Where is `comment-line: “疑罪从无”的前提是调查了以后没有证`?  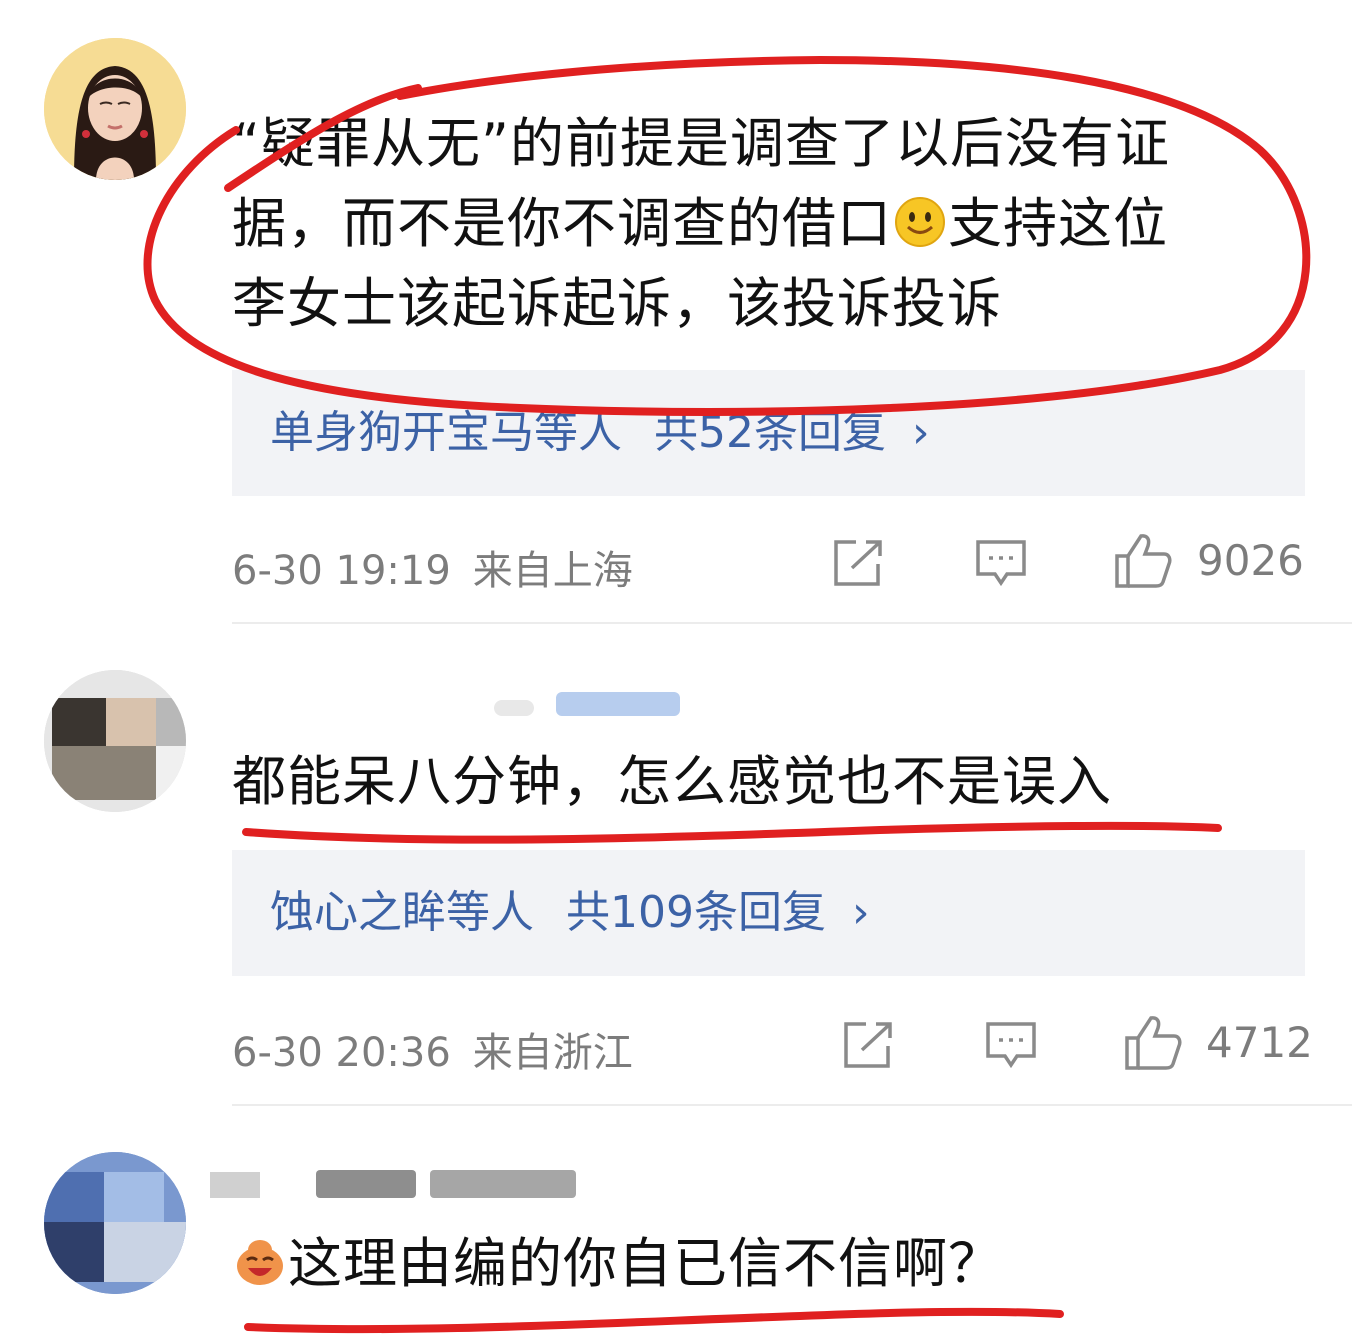 comment-line: “疑罪从无”的前提是调查了以后没有证 is located at coordinates (701, 143).